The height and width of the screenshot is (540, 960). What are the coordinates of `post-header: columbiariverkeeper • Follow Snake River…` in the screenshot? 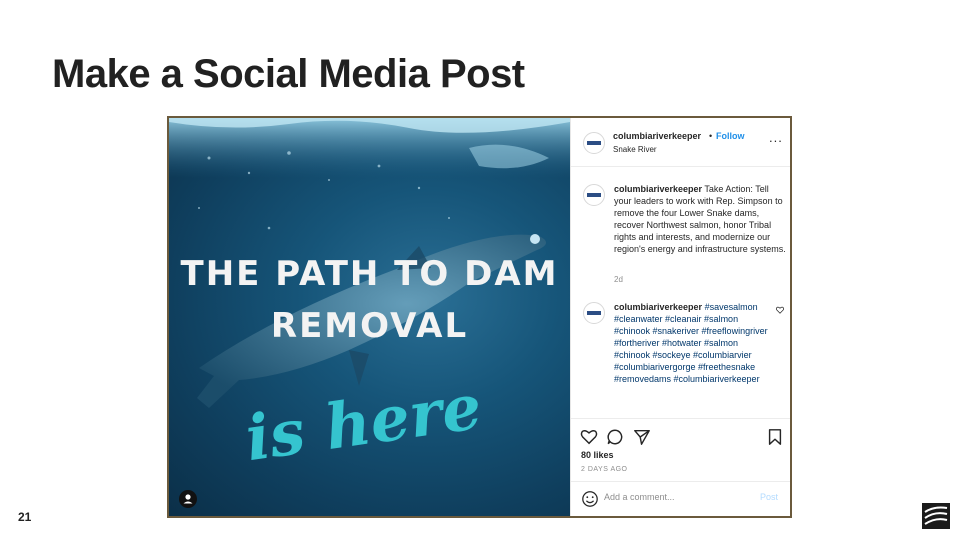 It's located at (680, 142).